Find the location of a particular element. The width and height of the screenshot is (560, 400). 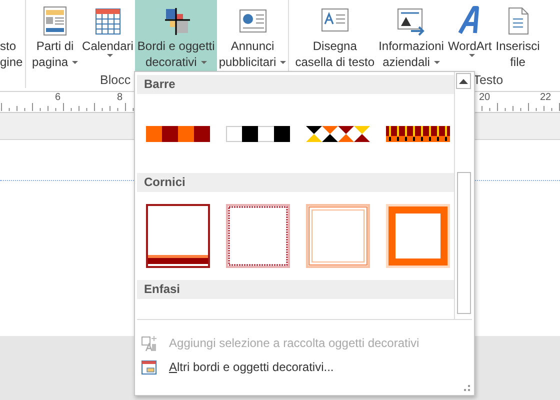

ribbon-button: Calendari is located at coordinates (108, 35).